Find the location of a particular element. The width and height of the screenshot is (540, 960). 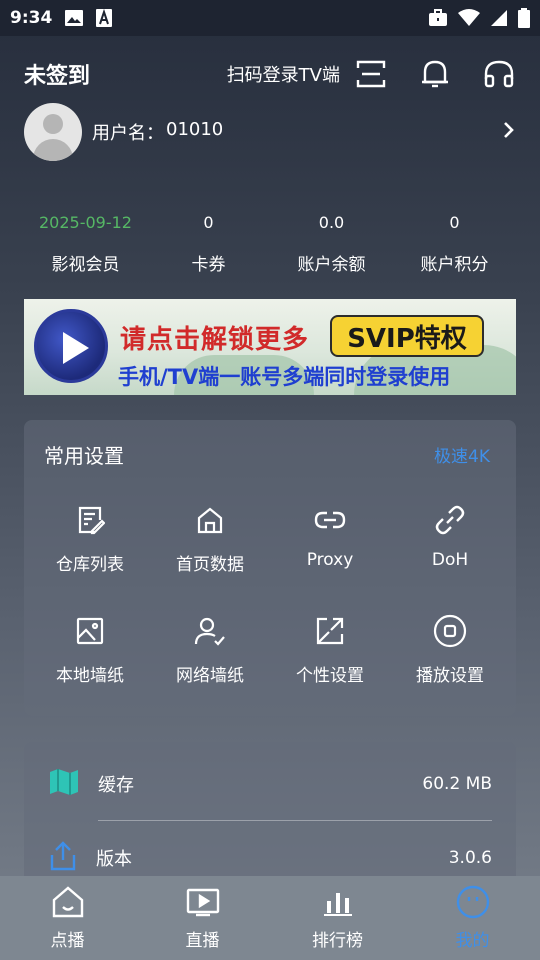

nav-label: 直播 is located at coordinates (202, 941).